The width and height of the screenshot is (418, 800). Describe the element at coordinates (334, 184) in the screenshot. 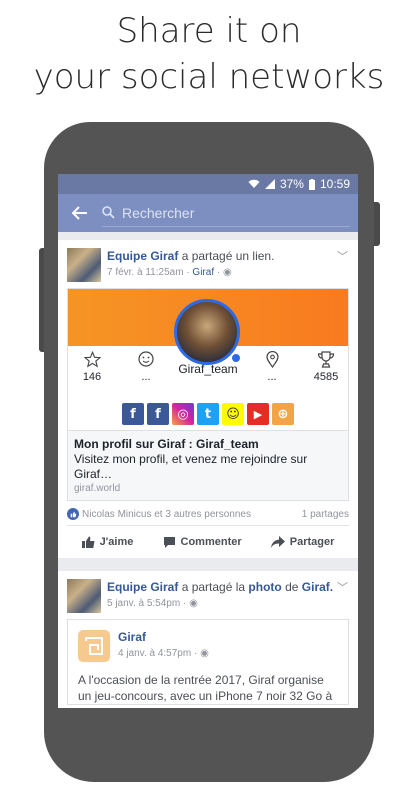

I see `clock: 10:59` at that location.